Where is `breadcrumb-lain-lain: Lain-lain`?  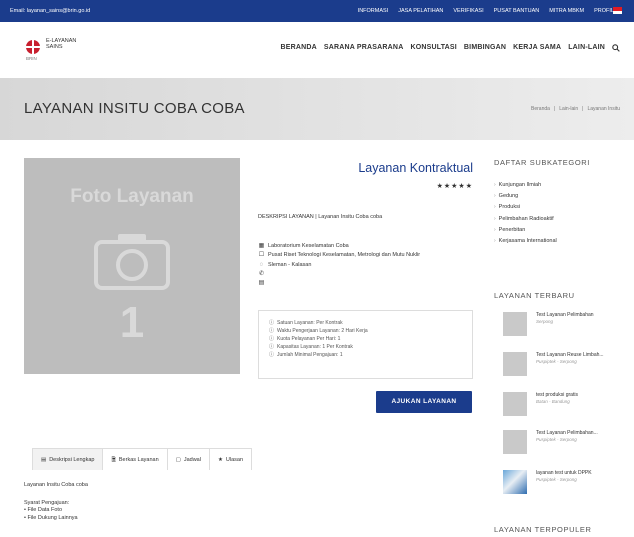
breadcrumb-lain-lain: Lain-lain is located at coordinates (568, 109).